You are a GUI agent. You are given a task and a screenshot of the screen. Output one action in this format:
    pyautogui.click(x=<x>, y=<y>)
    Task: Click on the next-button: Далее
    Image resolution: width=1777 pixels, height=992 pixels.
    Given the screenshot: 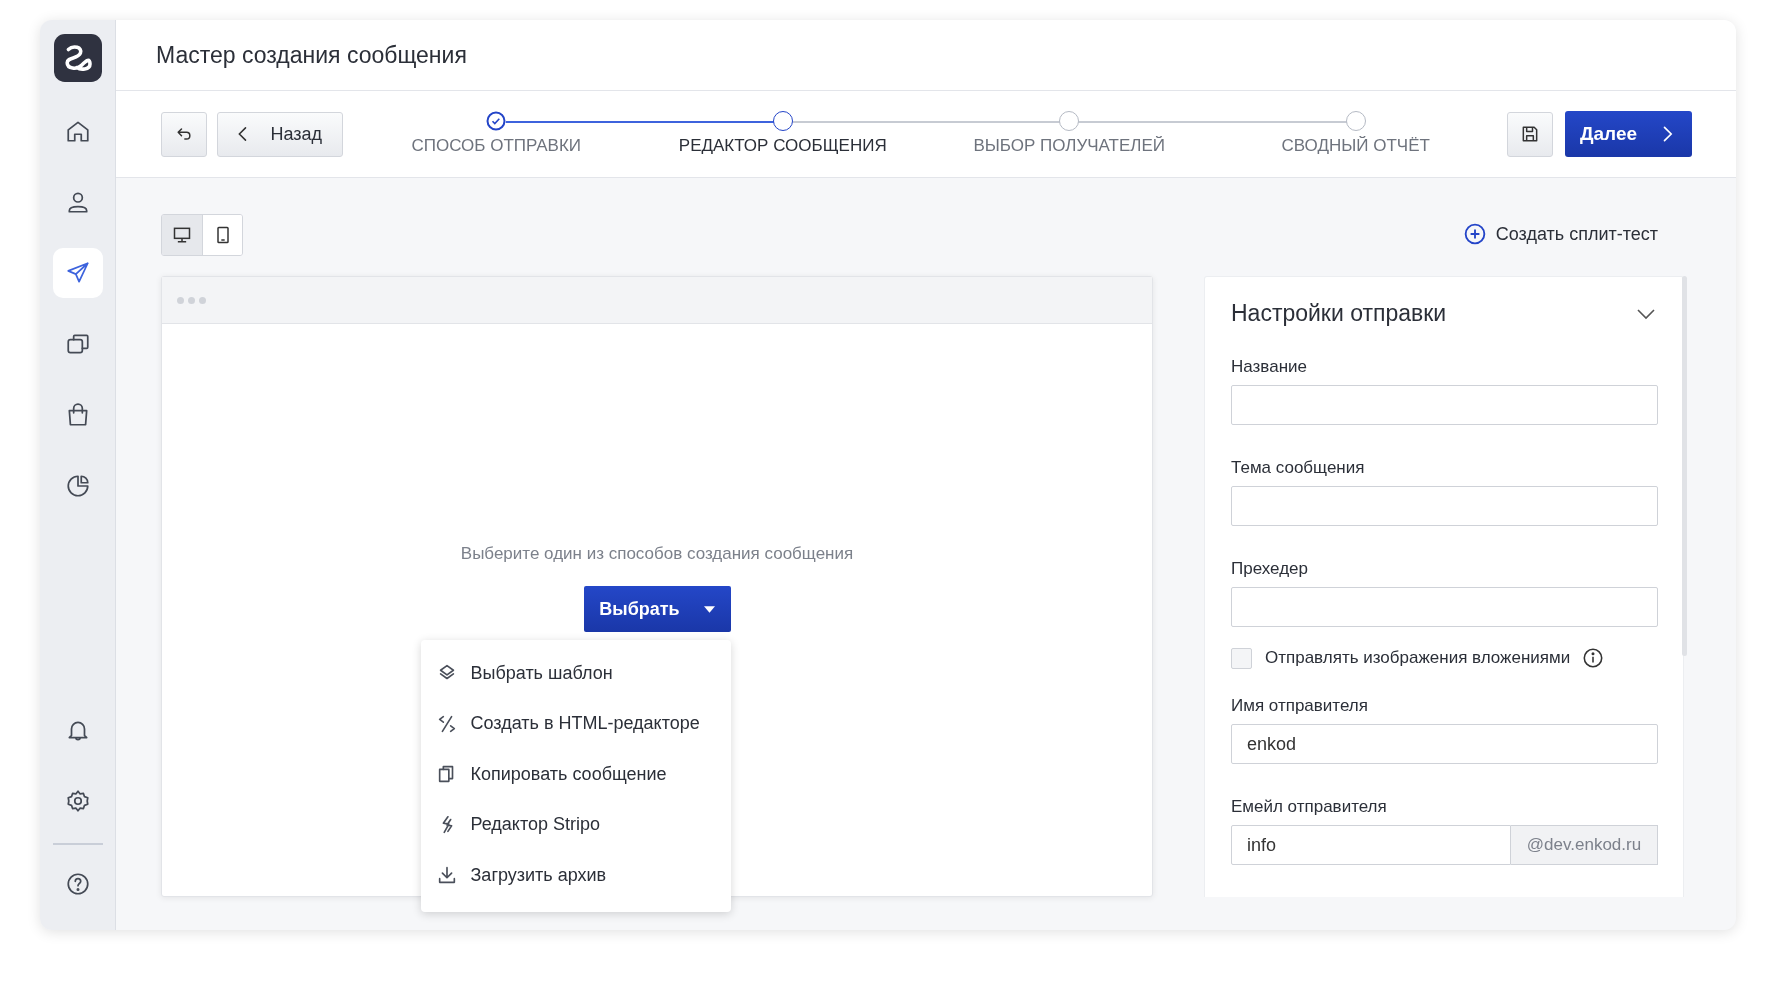 What is the action you would take?
    pyautogui.click(x=1628, y=134)
    